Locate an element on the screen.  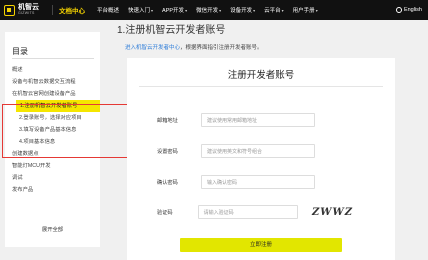
intro-text: 进入机智云开发者中心，根据界面指引注册开发者账号。 is located at coordinates (194, 47).